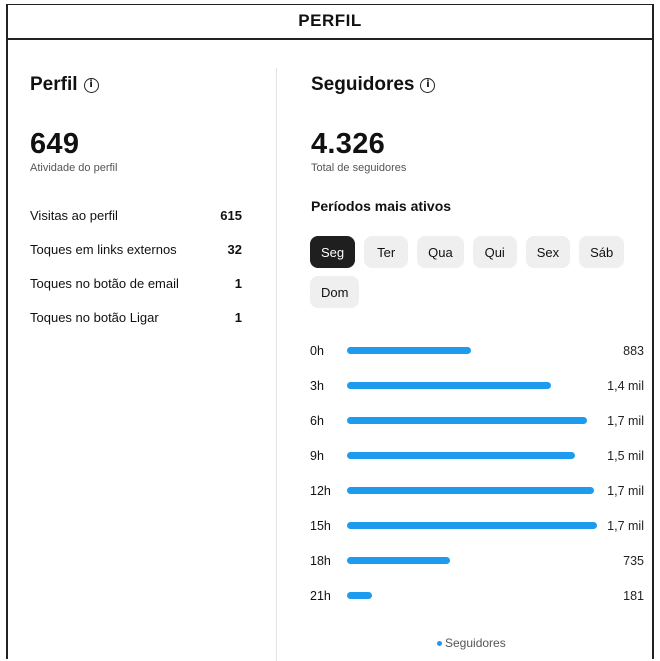 The height and width of the screenshot is (661, 660). I want to click on day-tab-qua: Qua, so click(440, 252).